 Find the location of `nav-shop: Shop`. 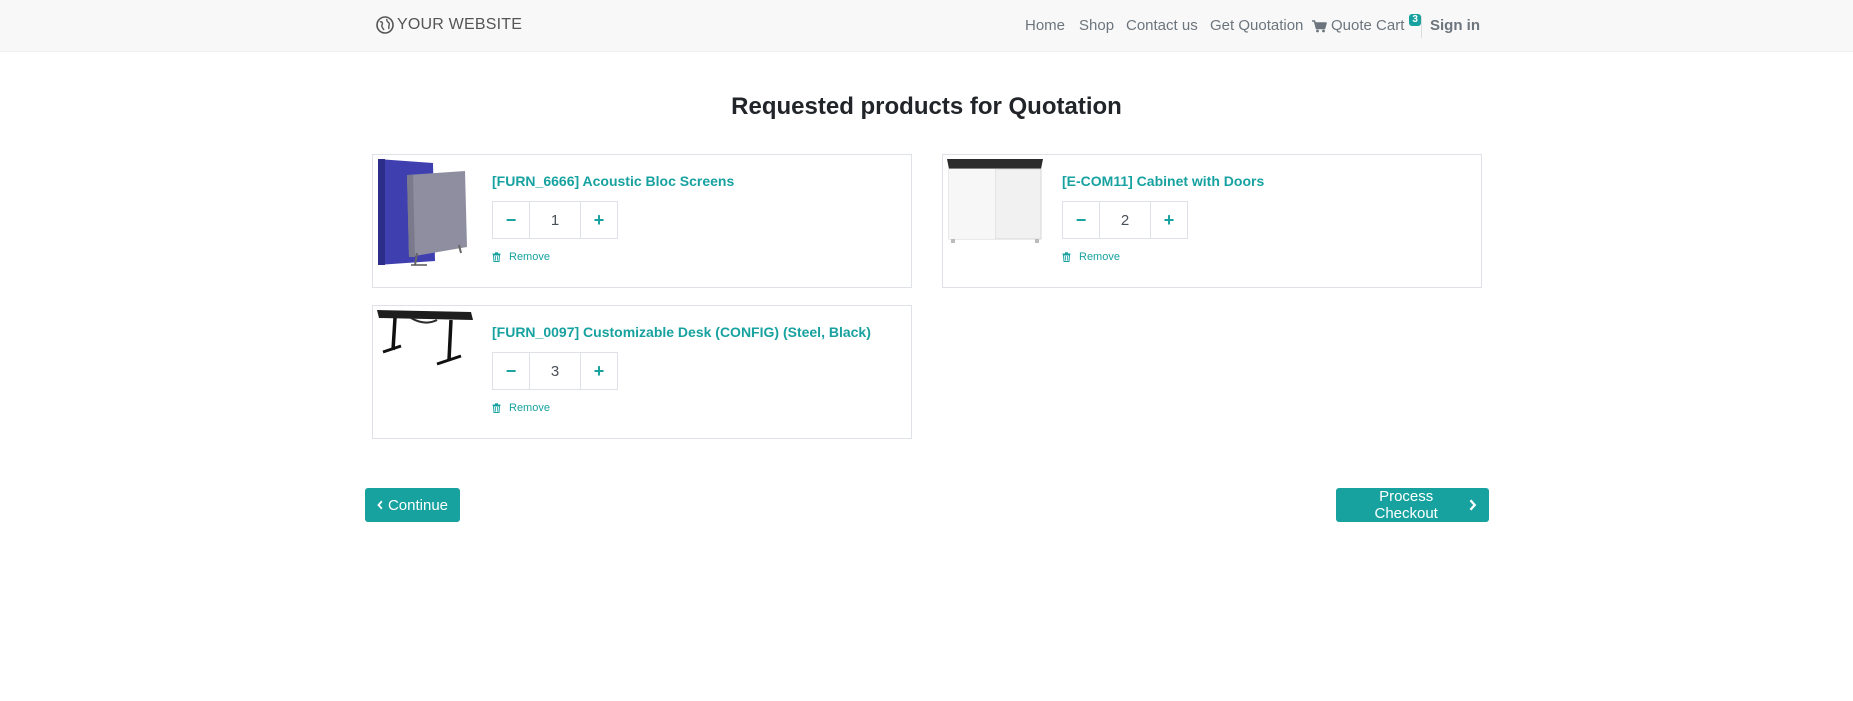

nav-shop: Shop is located at coordinates (1096, 26).